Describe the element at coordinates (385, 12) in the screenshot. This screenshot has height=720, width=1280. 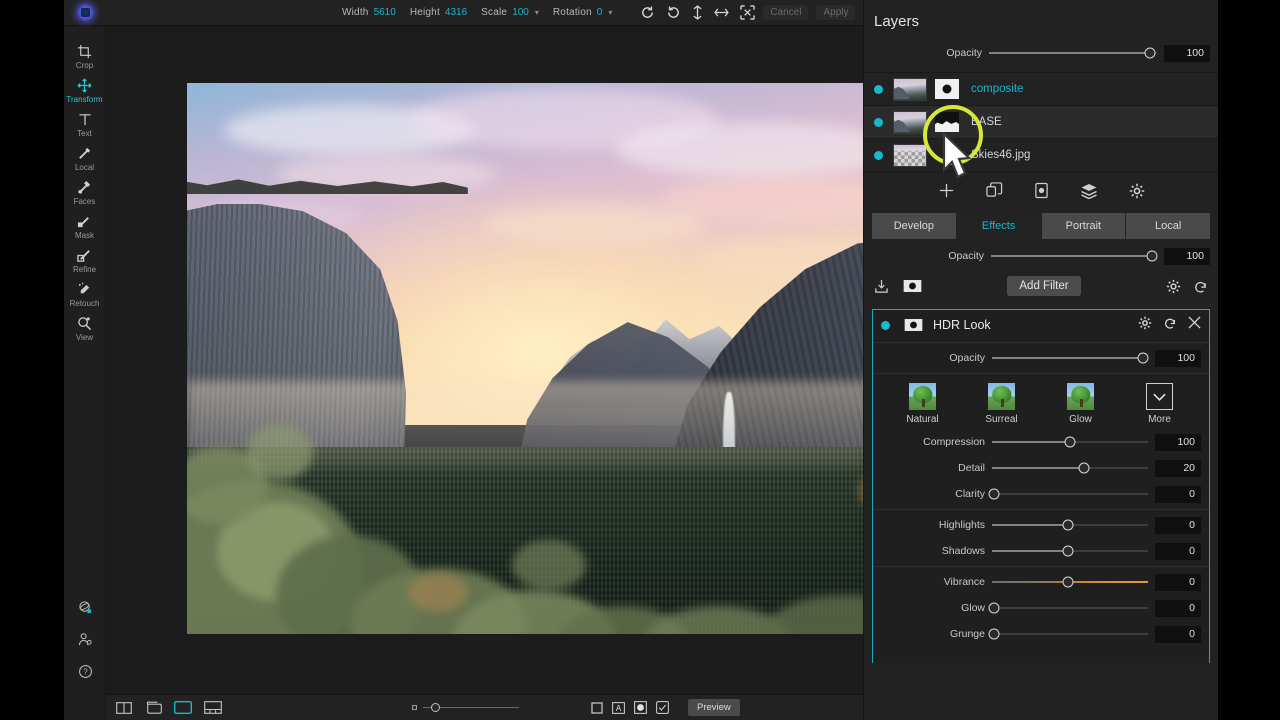
I see `width-value: 5610` at that location.